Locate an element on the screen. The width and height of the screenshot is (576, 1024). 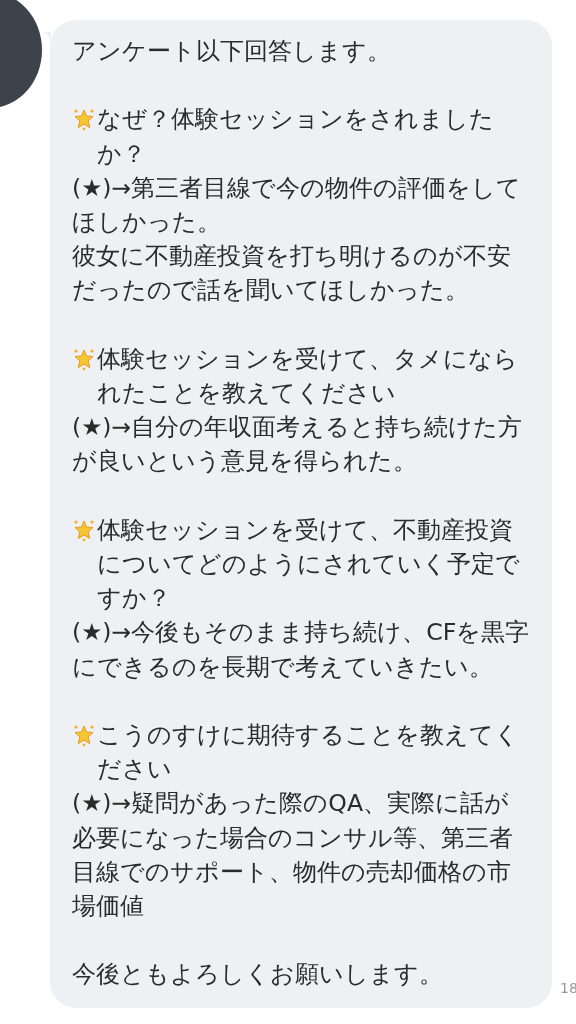
greeting-text: アンケート以下回答します。 is located at coordinates (232, 51).